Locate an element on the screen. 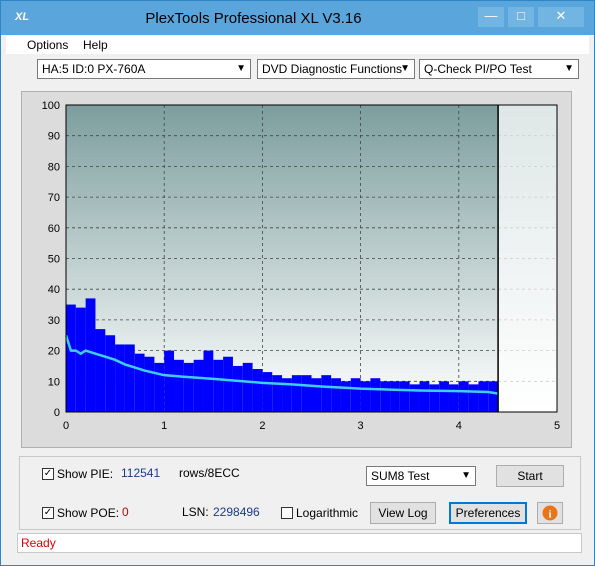 This screenshot has height=566, width=595. y-tick-label: 60 is located at coordinates (54, 229).